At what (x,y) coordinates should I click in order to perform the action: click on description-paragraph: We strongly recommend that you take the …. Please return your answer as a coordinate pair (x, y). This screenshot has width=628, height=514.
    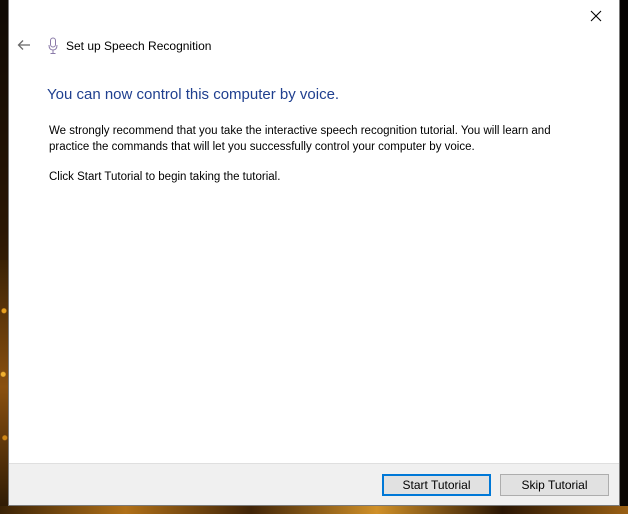
    Looking at the image, I should click on (300, 139).